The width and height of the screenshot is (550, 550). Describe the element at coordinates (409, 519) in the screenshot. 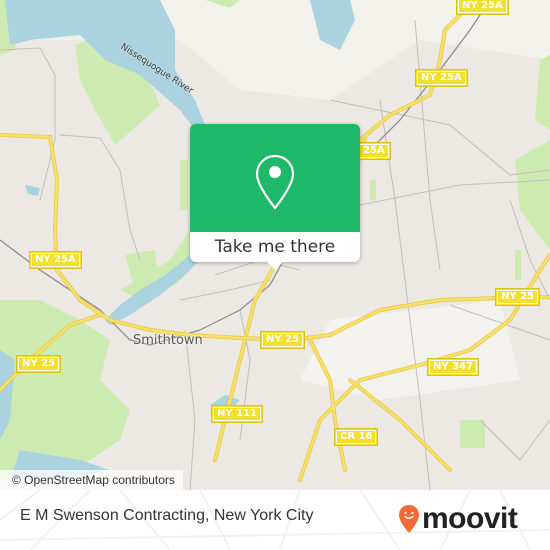

I see `moovit-pin-icon` at that location.